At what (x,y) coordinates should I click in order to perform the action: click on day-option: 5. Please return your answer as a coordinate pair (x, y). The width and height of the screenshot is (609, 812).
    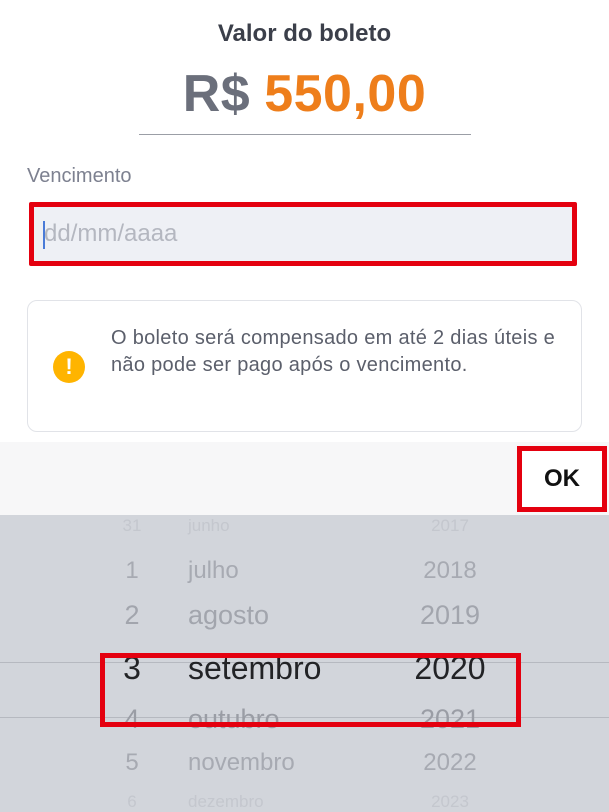
    Looking at the image, I should click on (132, 763).